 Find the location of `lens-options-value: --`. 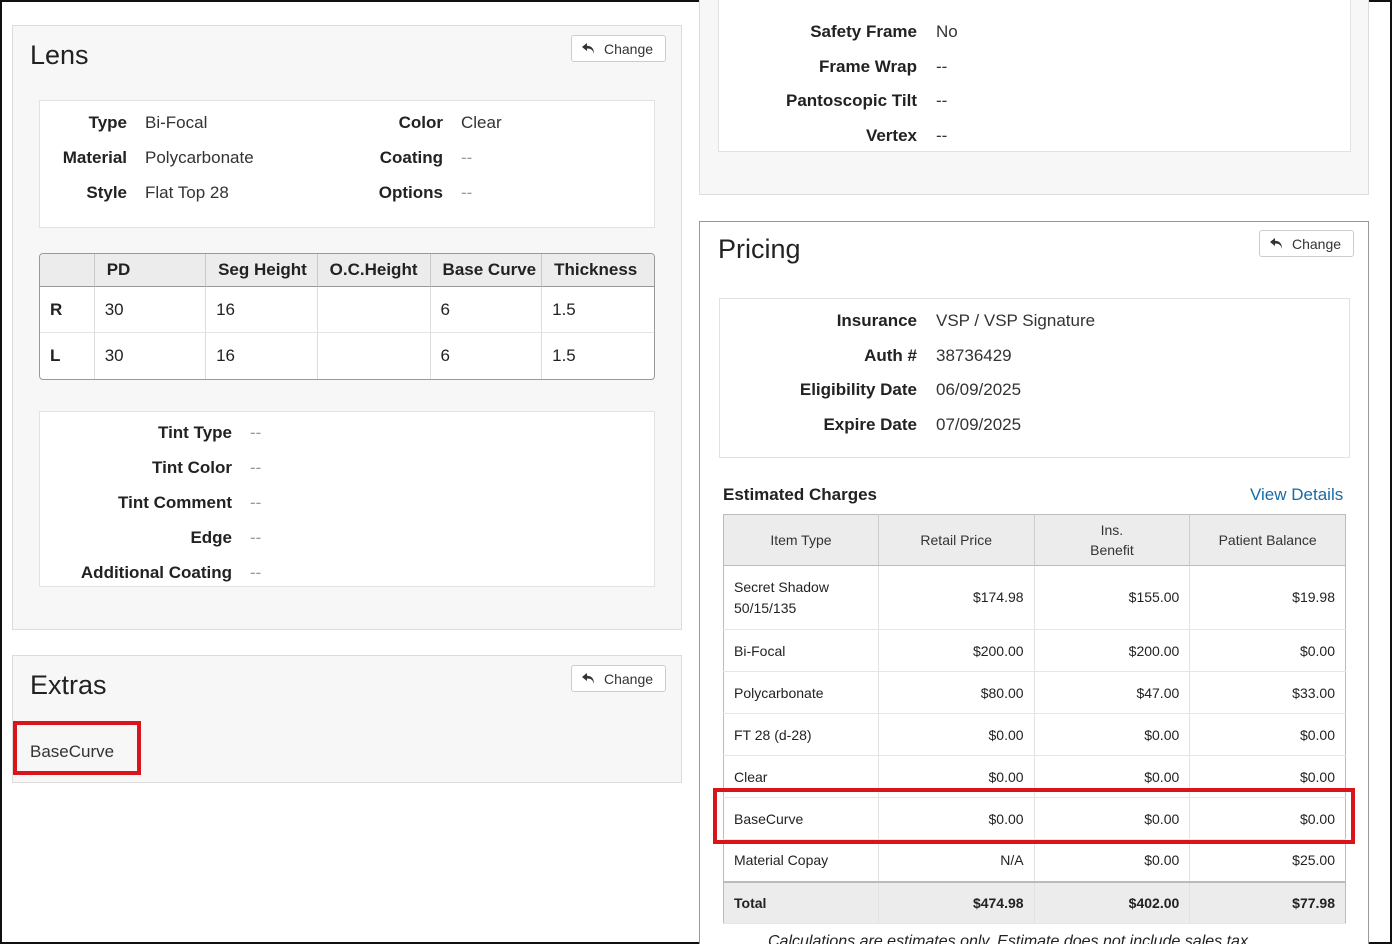

lens-options-value: -- is located at coordinates (467, 192).